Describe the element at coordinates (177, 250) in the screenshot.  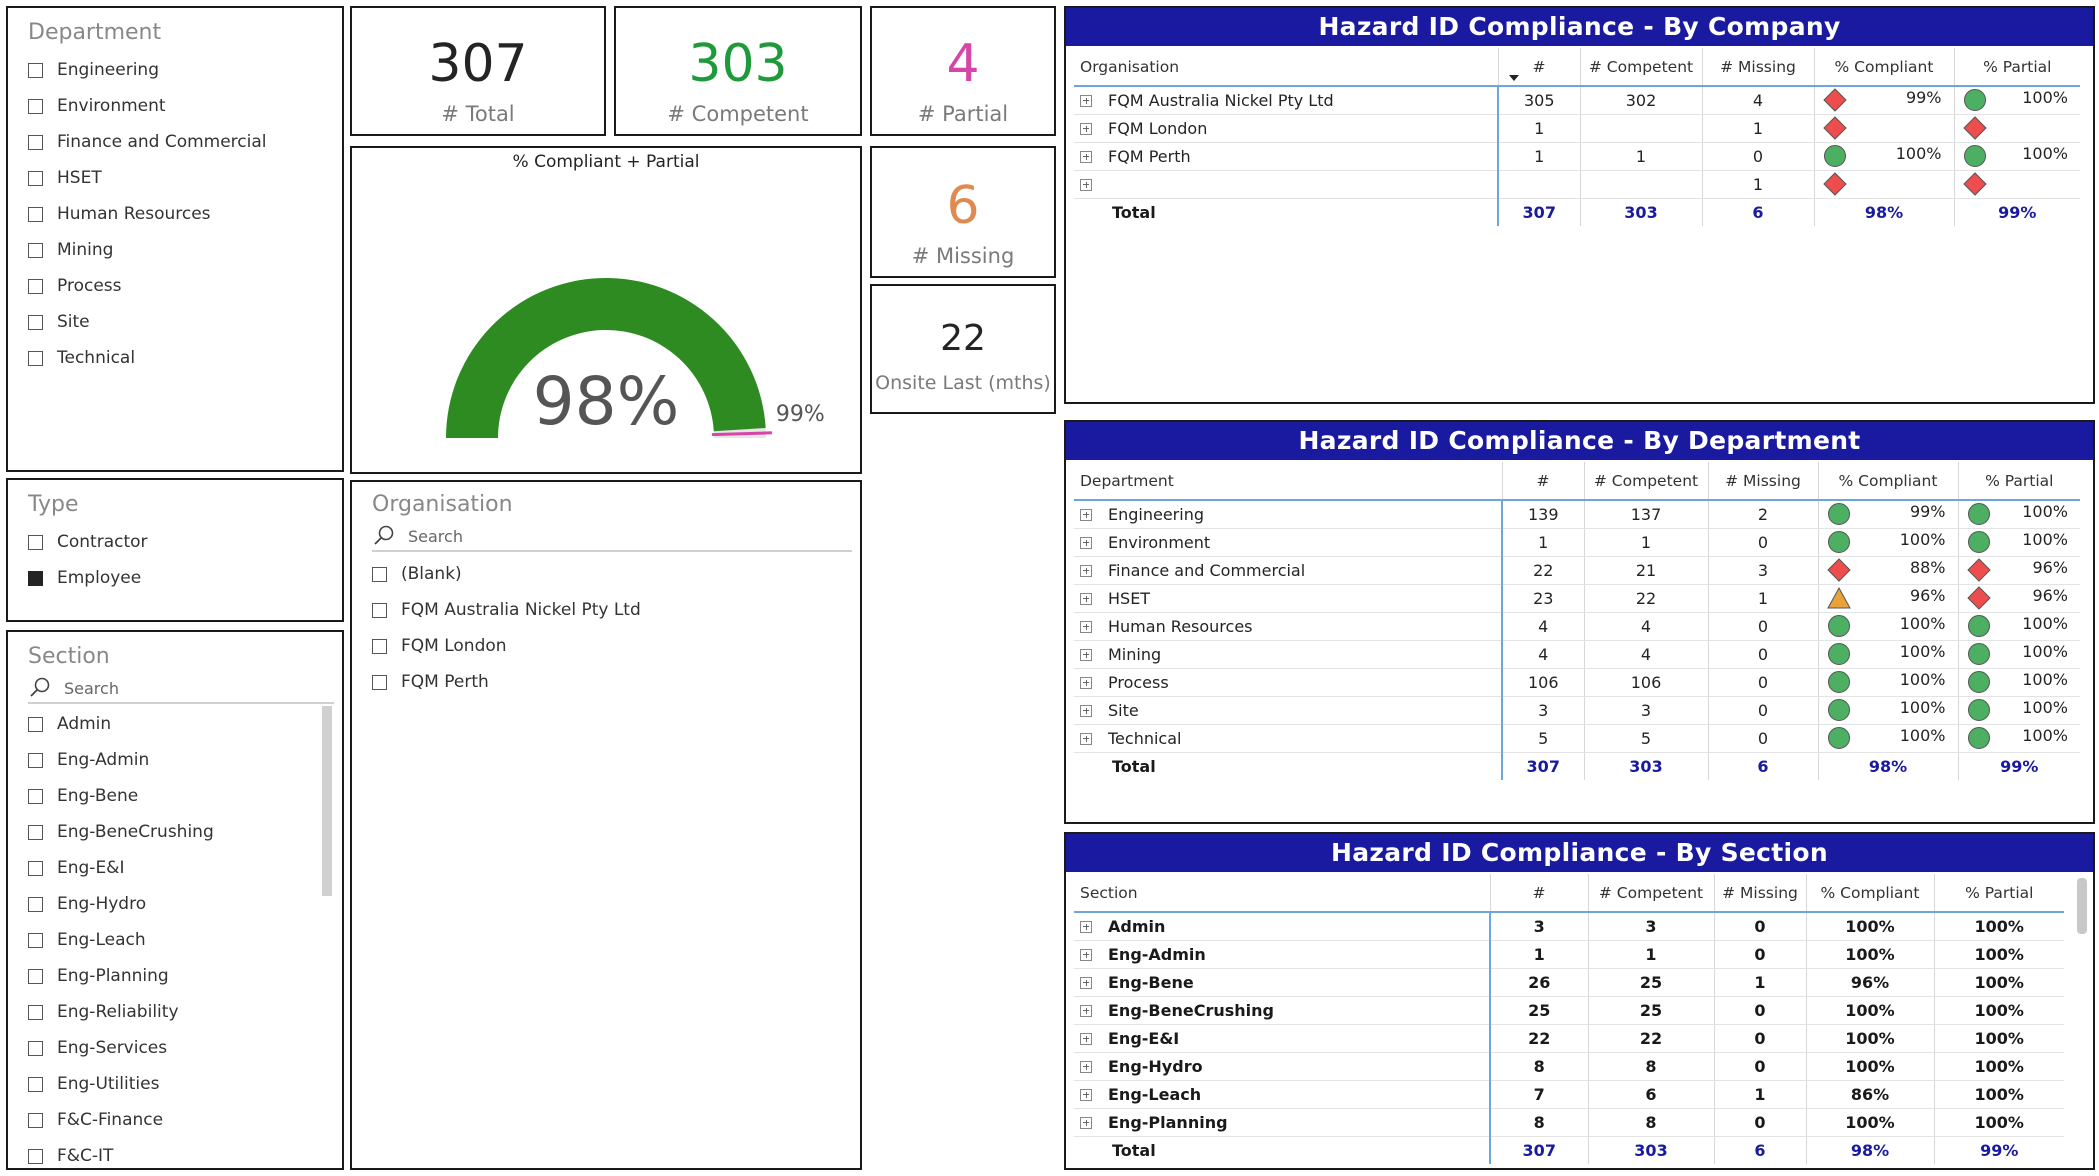
I see `department-item: Mining` at that location.